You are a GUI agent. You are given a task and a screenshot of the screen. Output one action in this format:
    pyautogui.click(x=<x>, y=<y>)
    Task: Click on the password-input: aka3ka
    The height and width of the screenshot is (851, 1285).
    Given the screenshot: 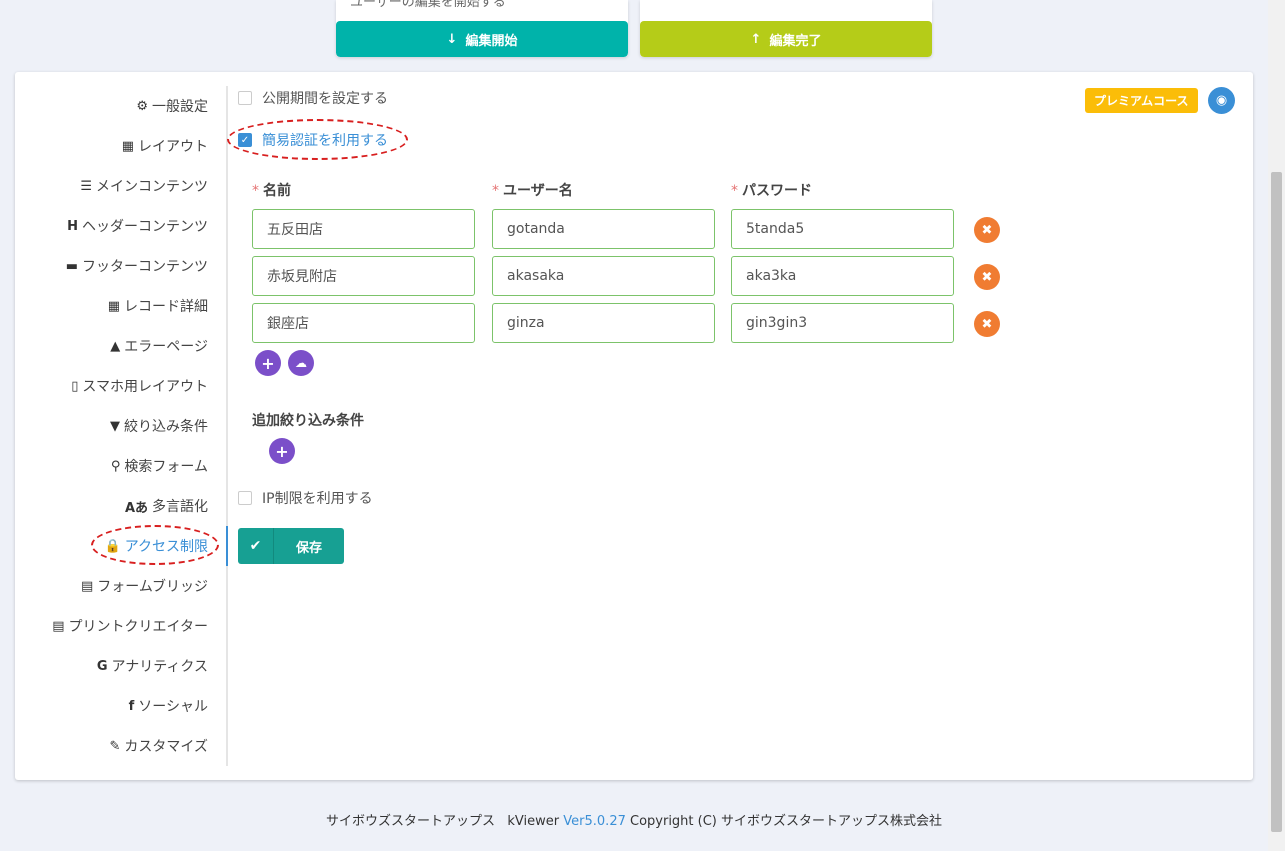 What is the action you would take?
    pyautogui.click(x=842, y=276)
    